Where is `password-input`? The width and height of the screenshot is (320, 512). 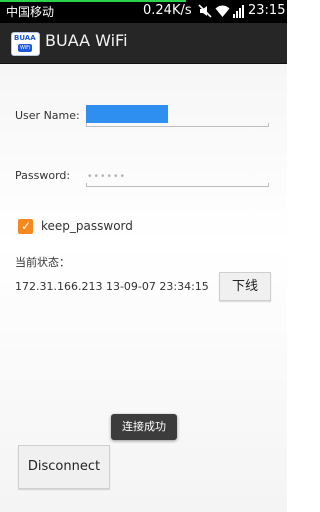
password-input is located at coordinates (173, 176).